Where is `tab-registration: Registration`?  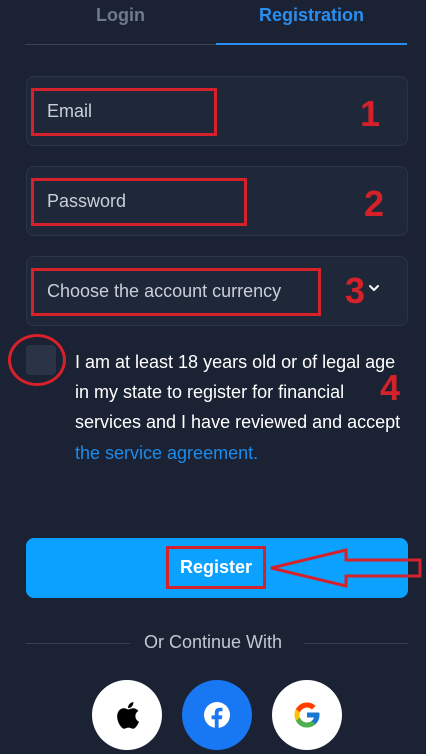
tab-registration: Registration is located at coordinates (311, 22).